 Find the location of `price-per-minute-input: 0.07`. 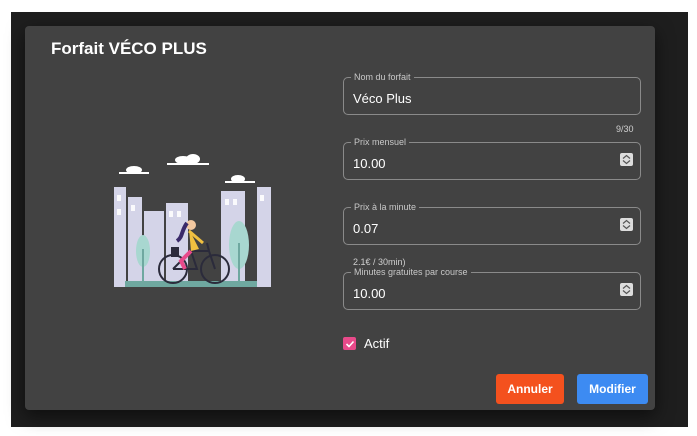

price-per-minute-input: 0.07 is located at coordinates (365, 228).